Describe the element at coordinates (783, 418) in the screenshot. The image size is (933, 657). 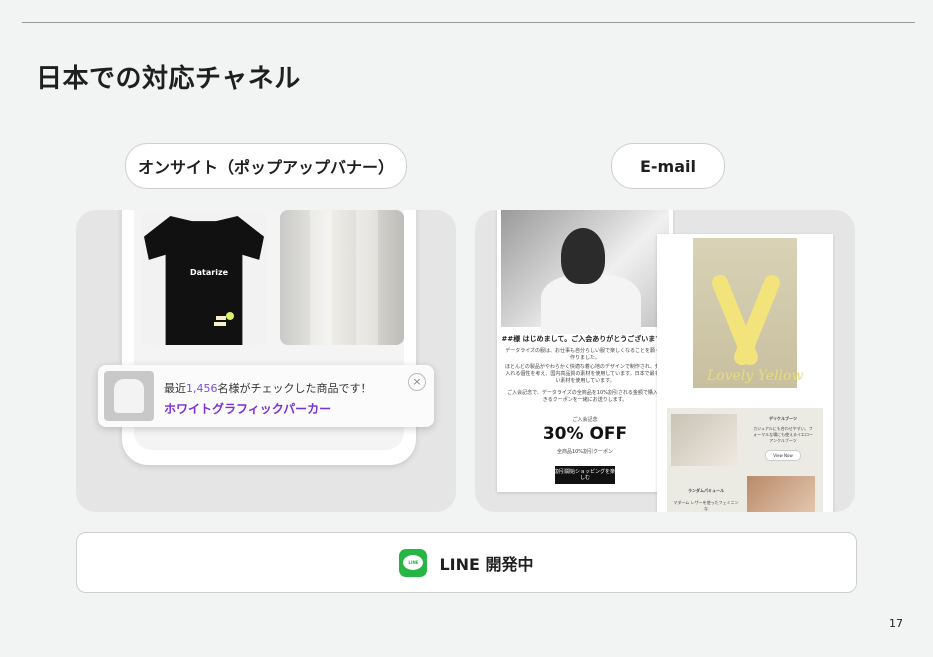
I see `grid-label: デリケルブーツ` at that location.